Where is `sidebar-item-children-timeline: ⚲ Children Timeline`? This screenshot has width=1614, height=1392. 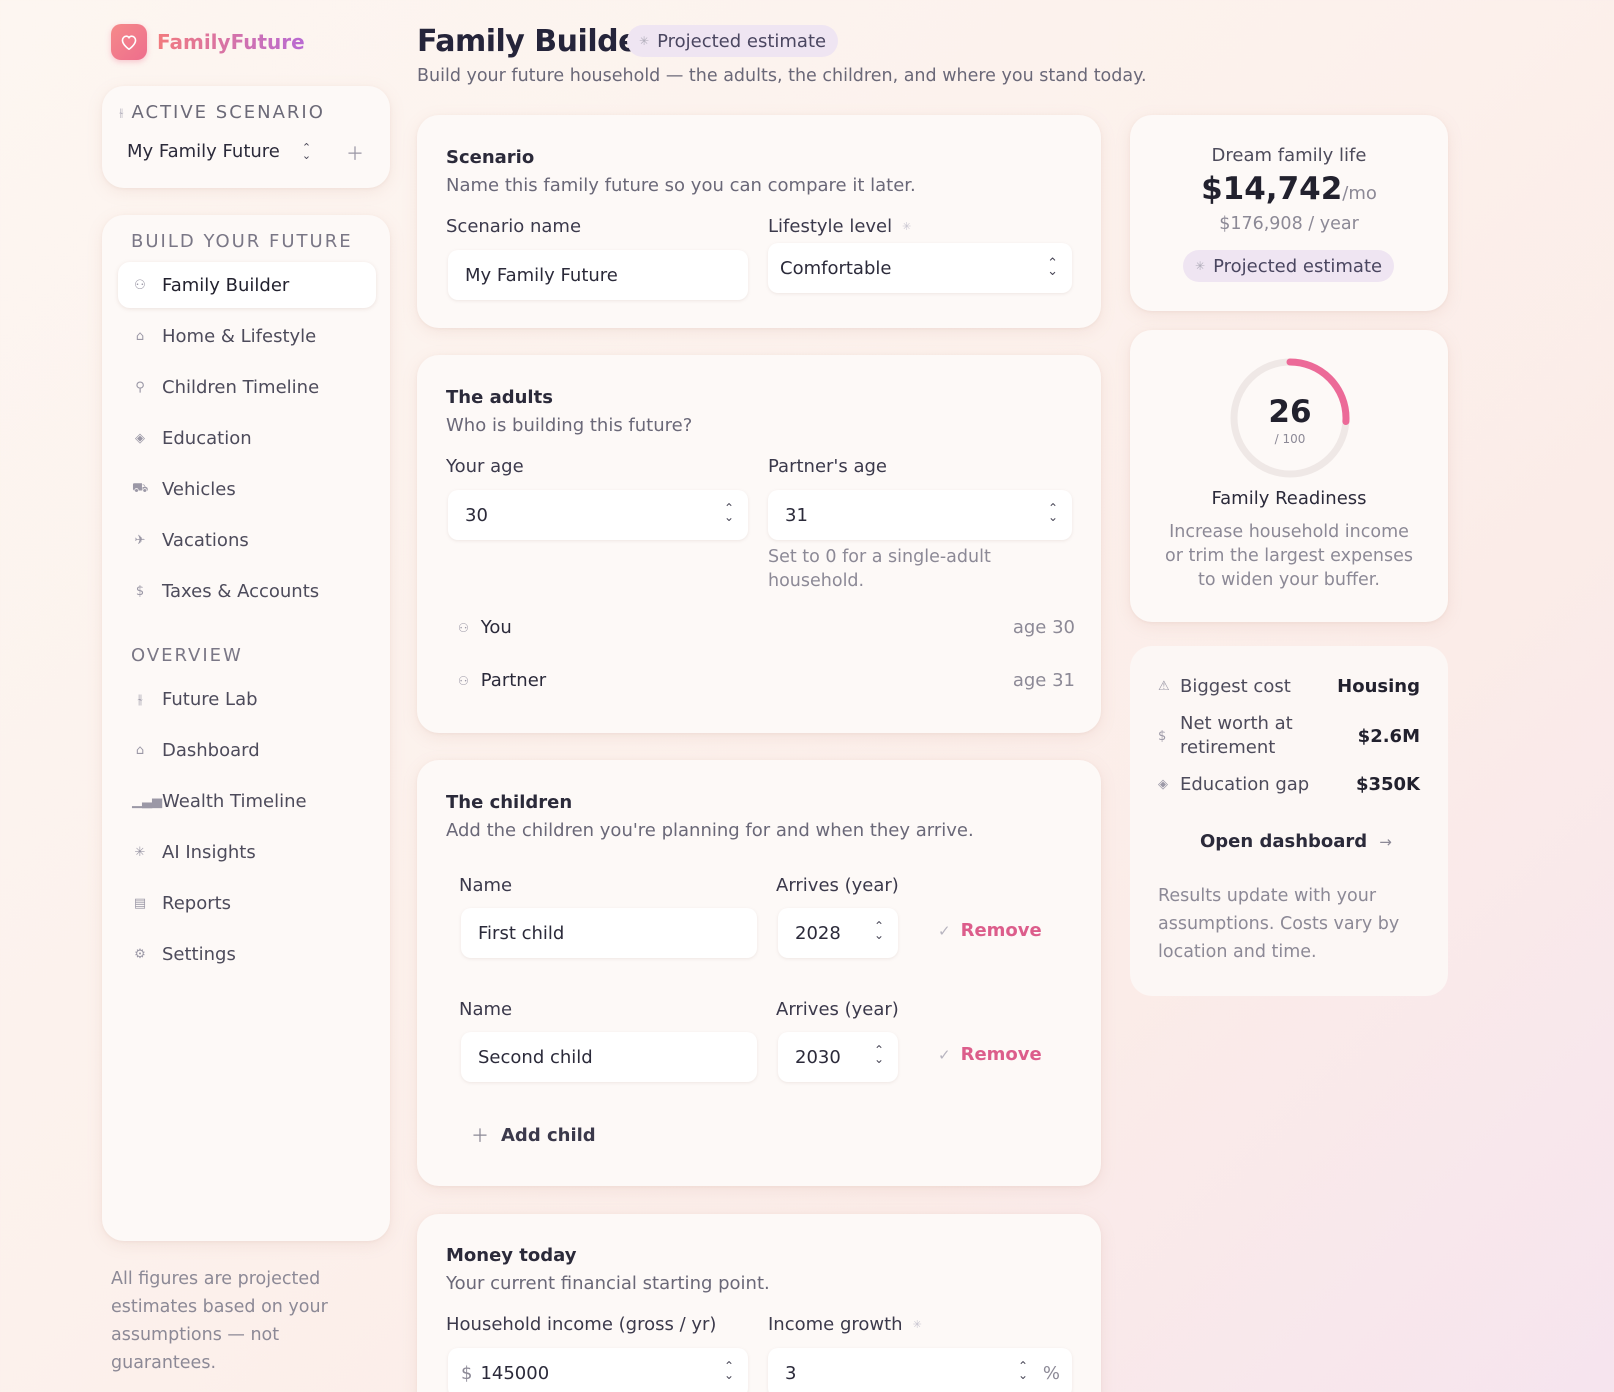
sidebar-item-children-timeline: ⚲ Children Timeline is located at coordinates (247, 387).